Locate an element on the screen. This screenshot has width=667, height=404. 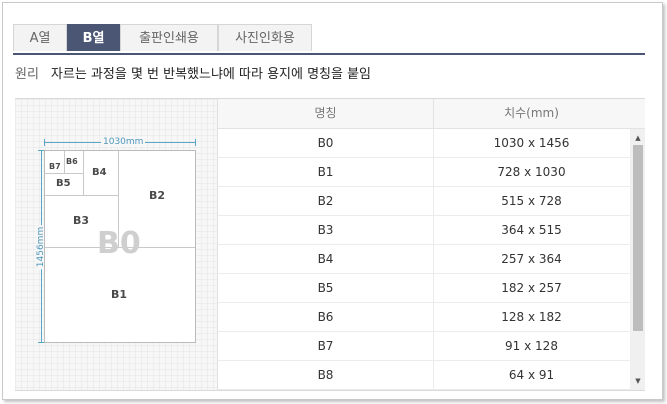
scroll-up-arrow-icon: ▲ is located at coordinates (637, 138).